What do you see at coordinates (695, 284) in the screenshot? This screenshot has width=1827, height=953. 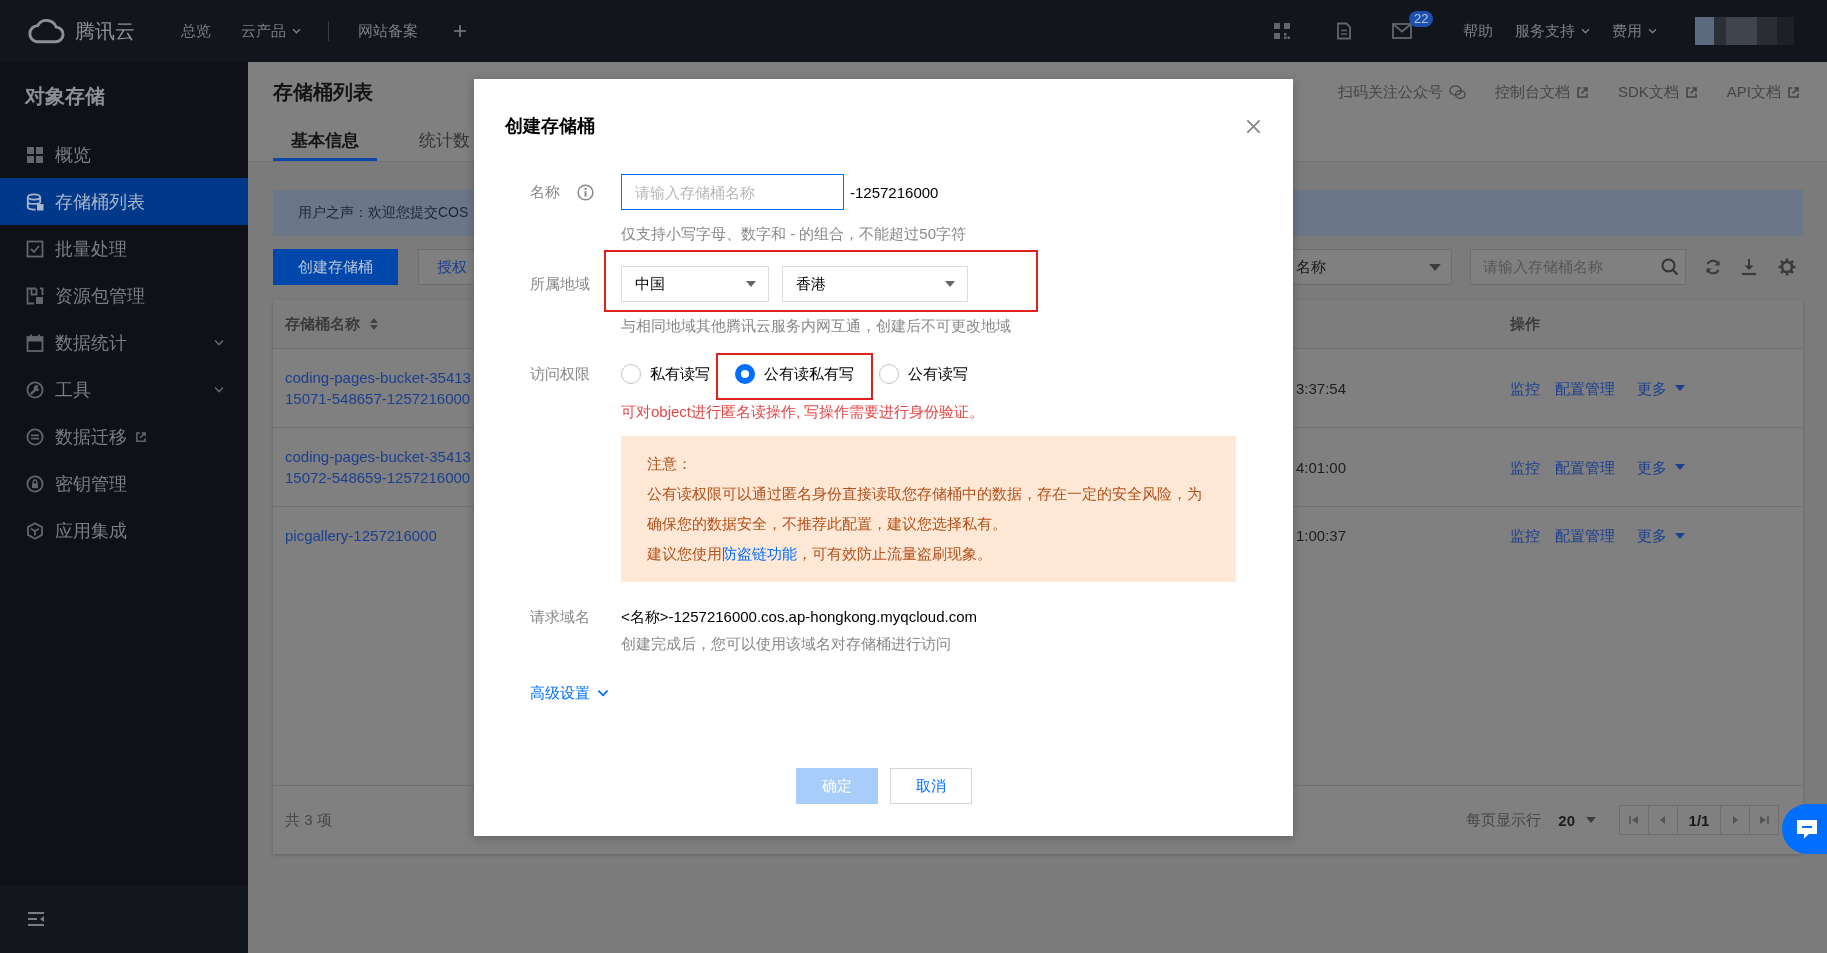 I see `region-select: 中国` at bounding box center [695, 284].